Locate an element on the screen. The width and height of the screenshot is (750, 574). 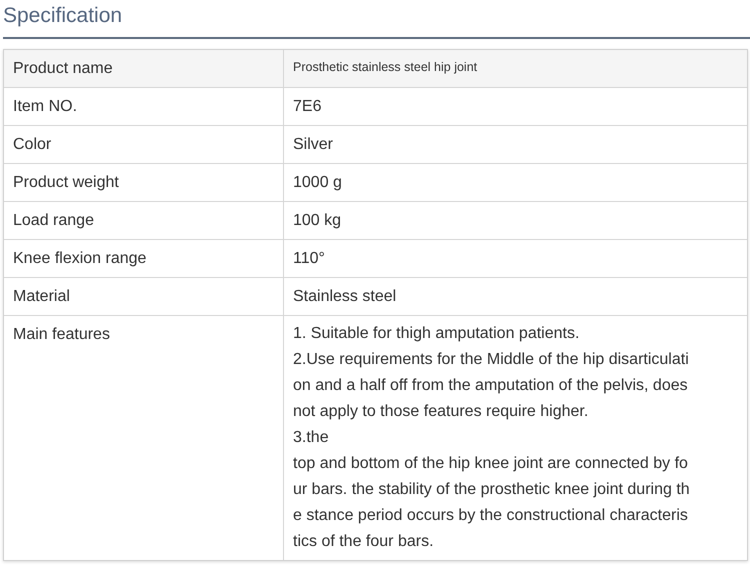
table-cell-text: 1000 g is located at coordinates (317, 183).